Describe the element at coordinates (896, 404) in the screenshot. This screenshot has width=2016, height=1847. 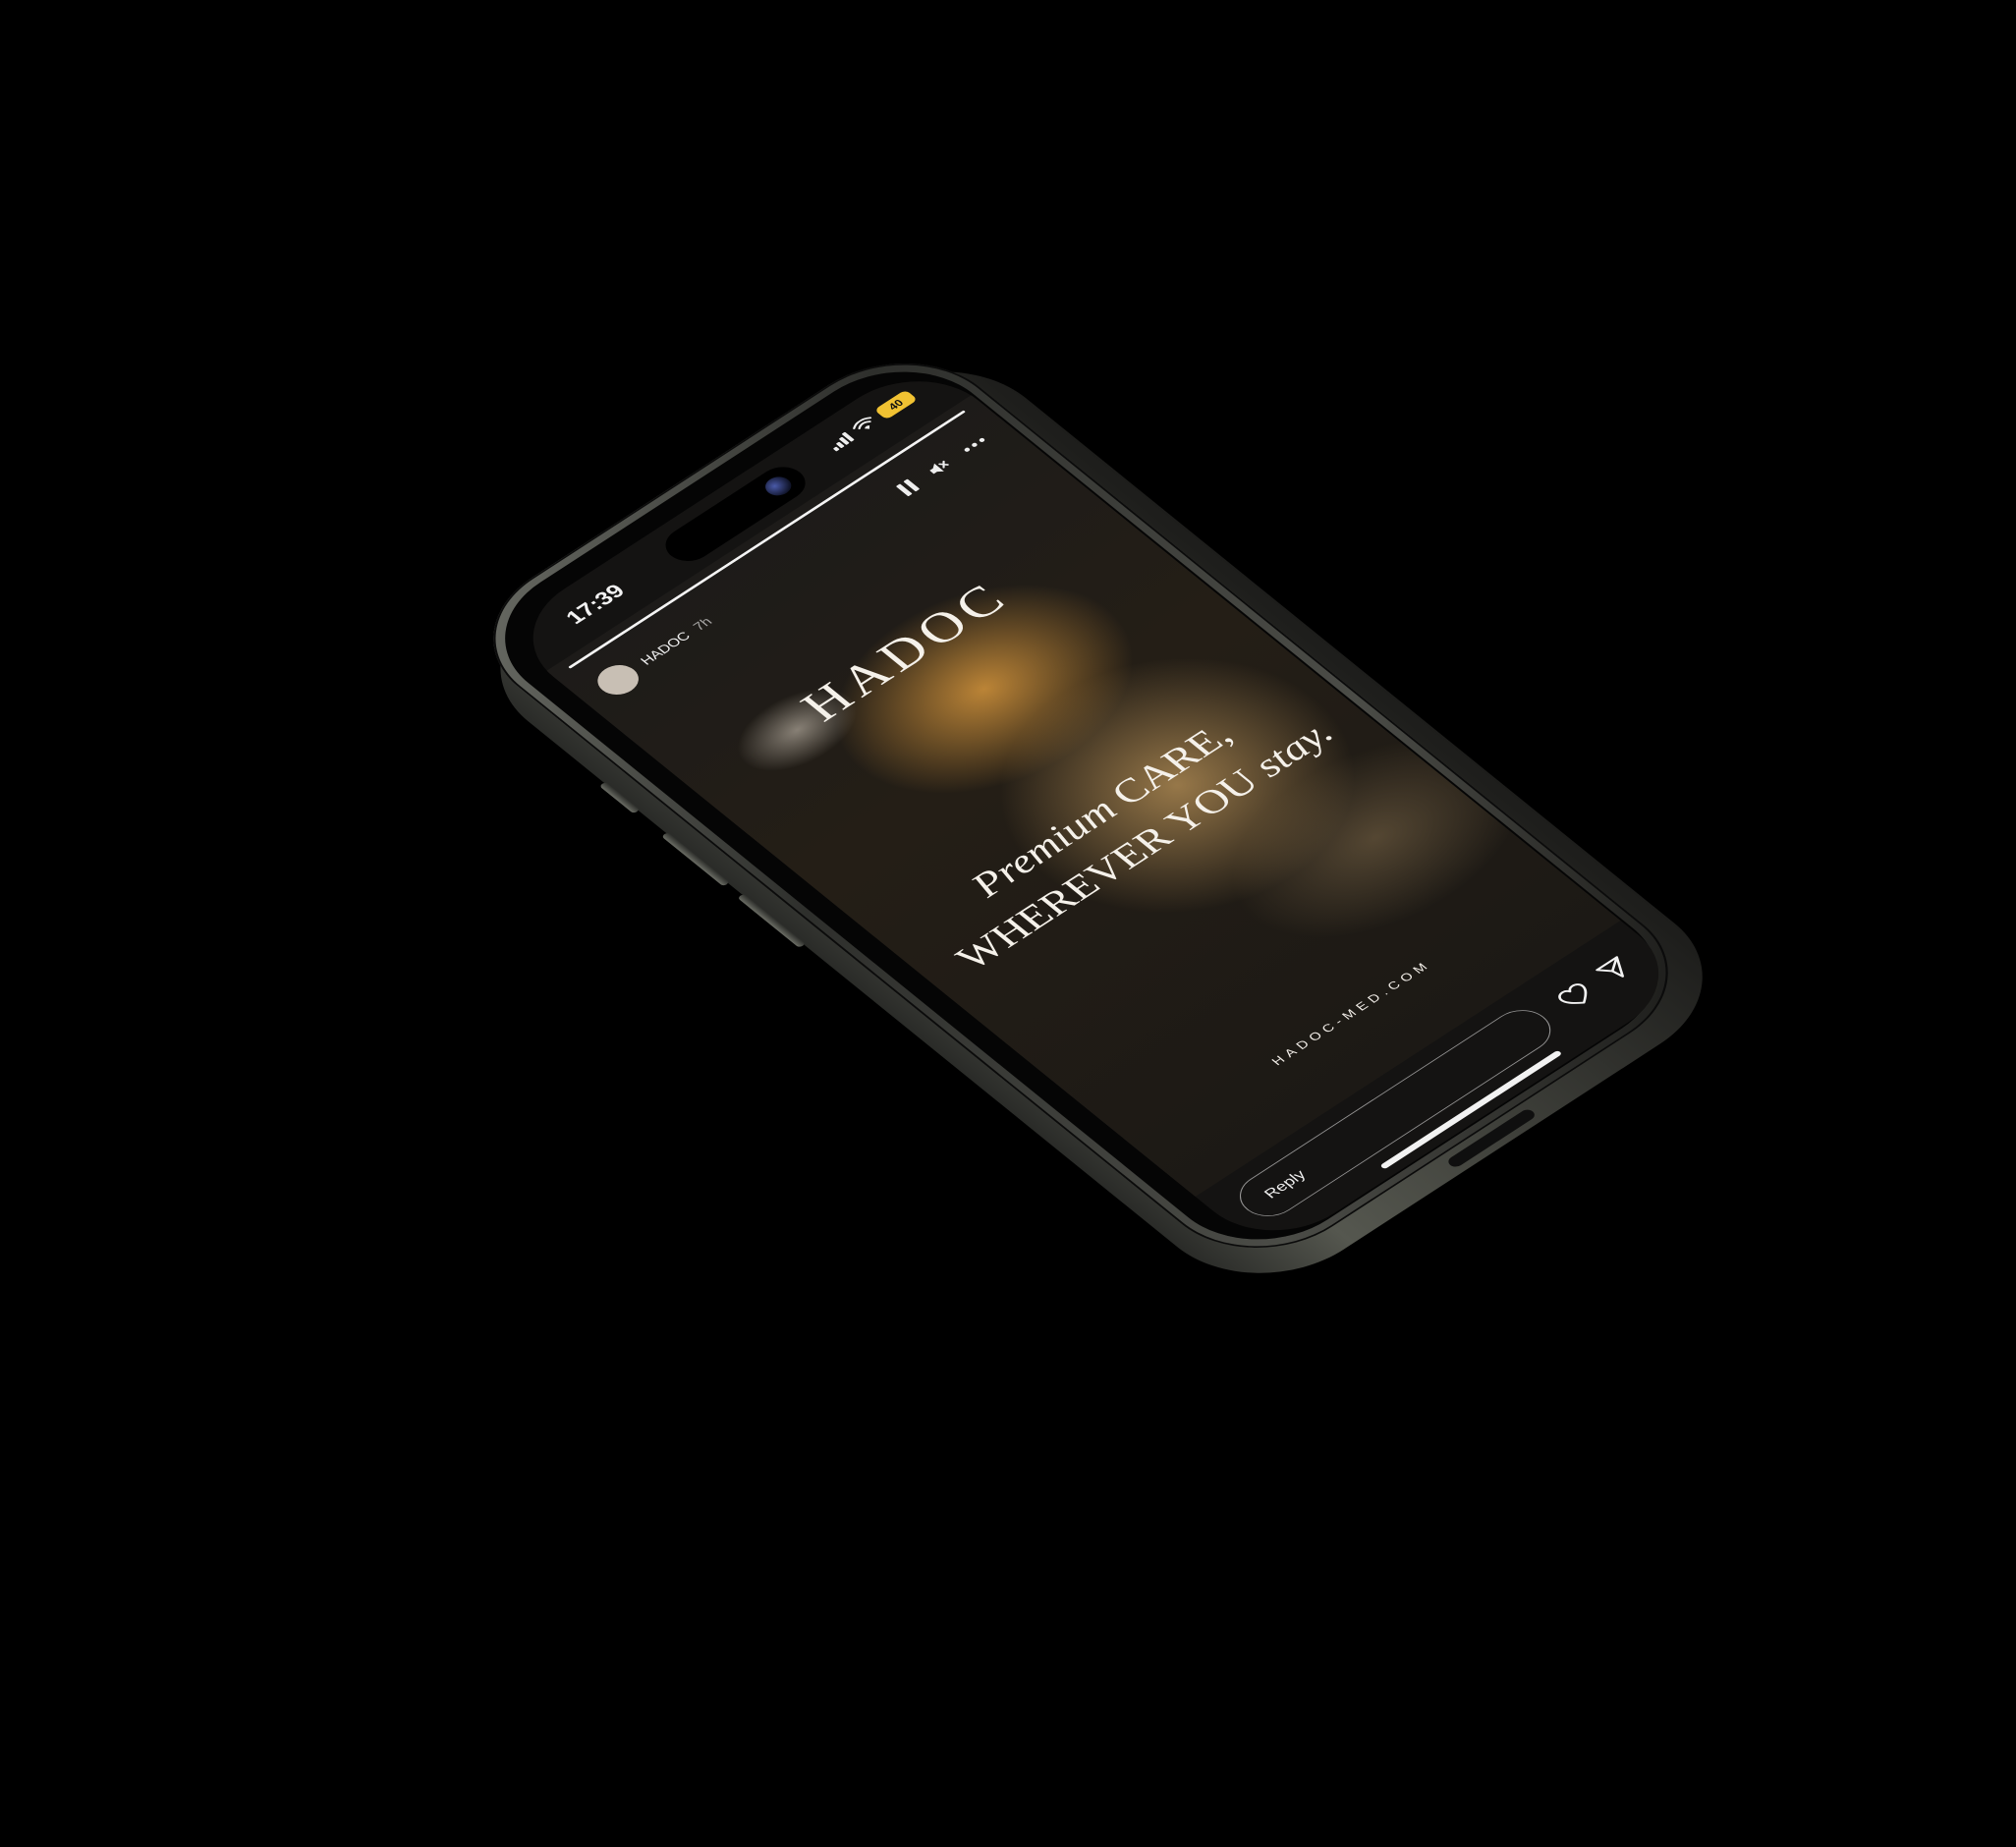
I see `battery-icon: 40` at that location.